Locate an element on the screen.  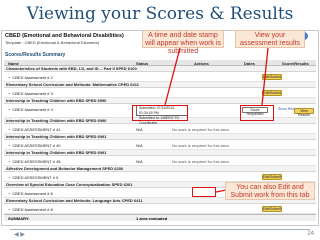
edit-submit-highlight is located at coordinates (204, 192).